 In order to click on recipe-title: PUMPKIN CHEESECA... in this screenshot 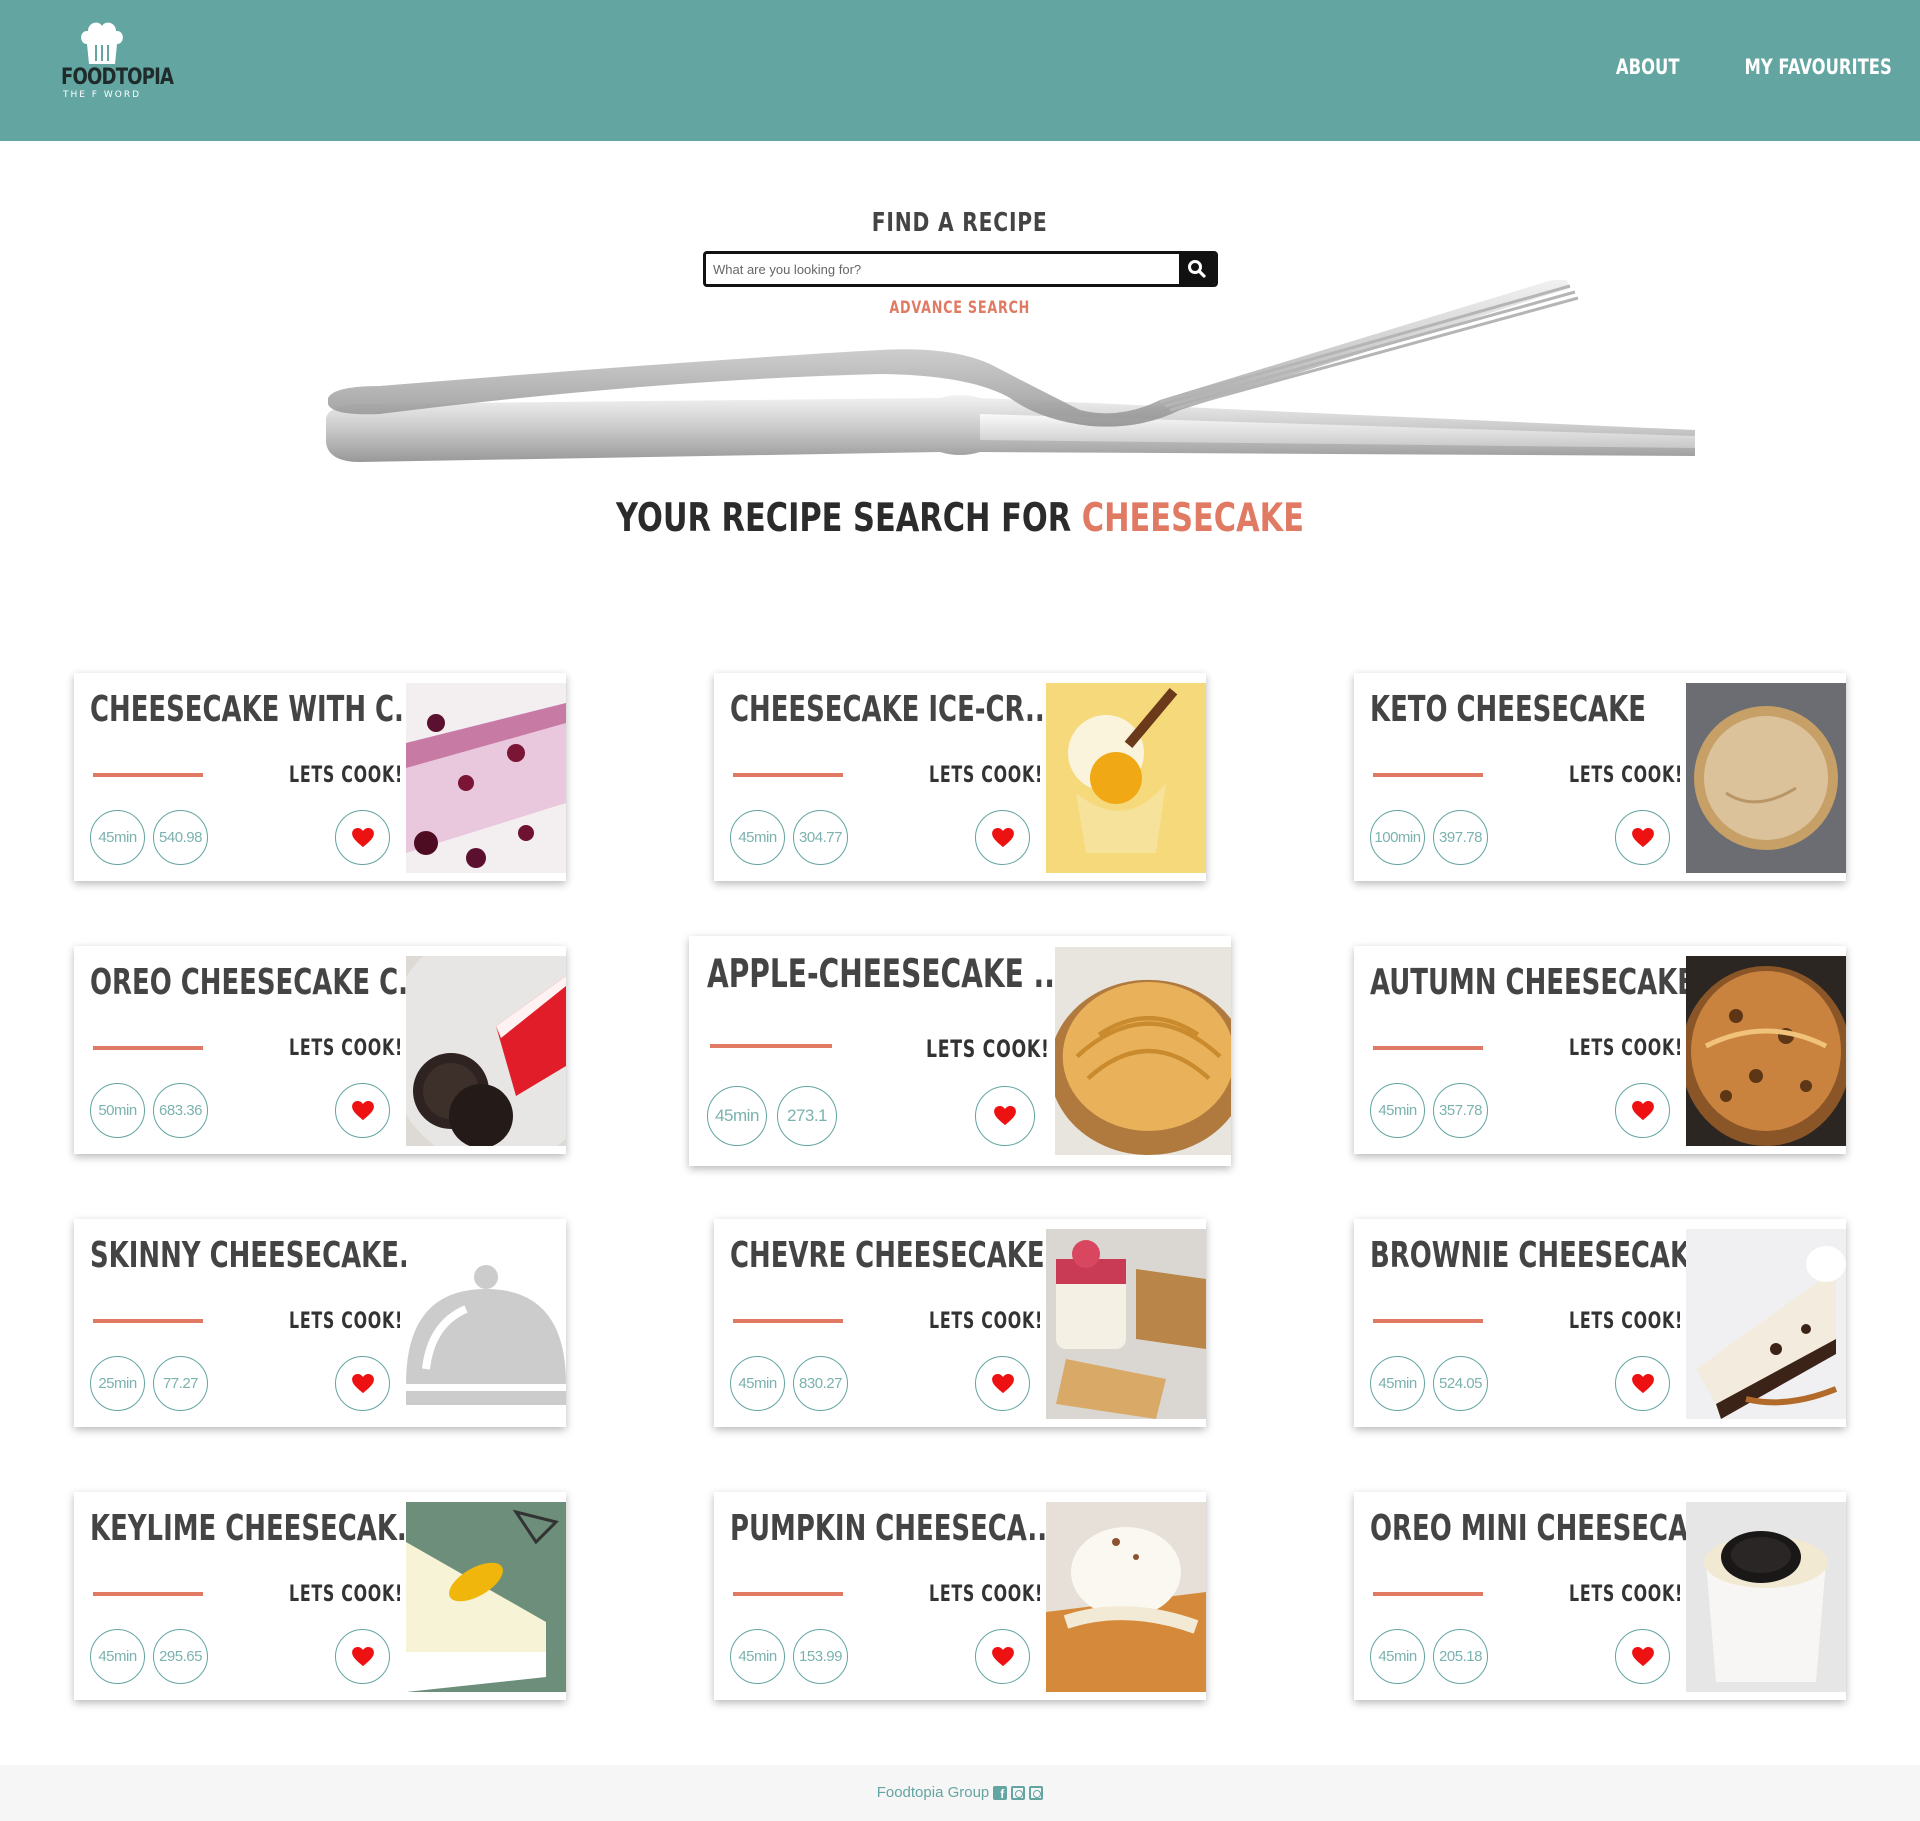, I will do `click(893, 1529)`.